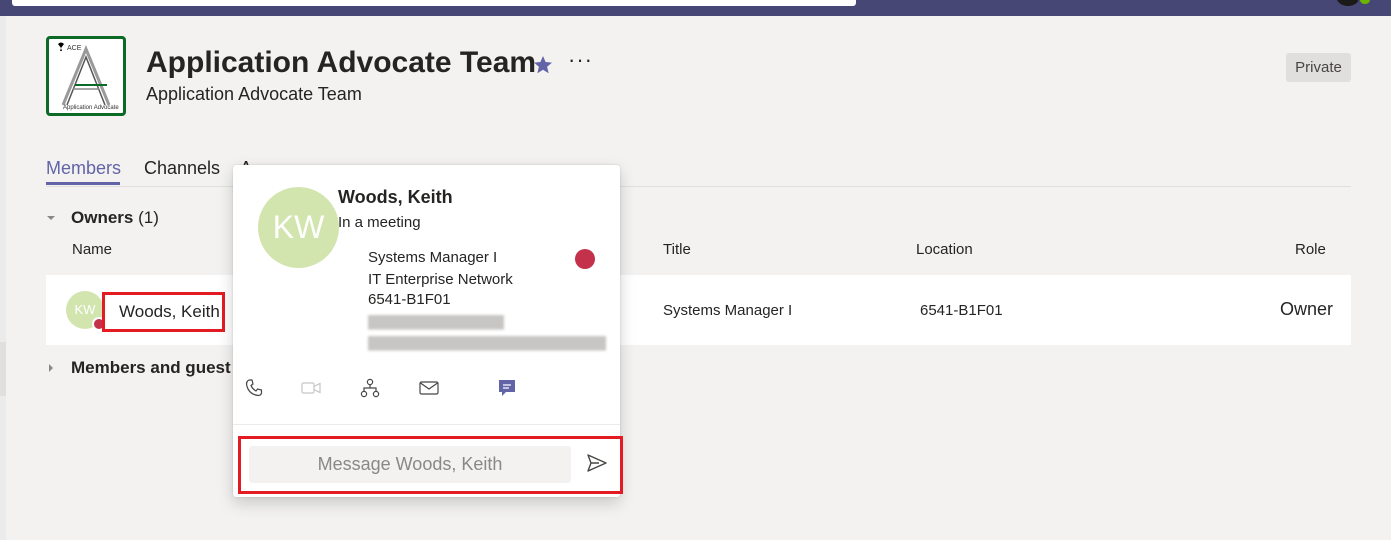  Describe the element at coordinates (51, 368) in the screenshot. I see `chevron-right-icon` at that location.